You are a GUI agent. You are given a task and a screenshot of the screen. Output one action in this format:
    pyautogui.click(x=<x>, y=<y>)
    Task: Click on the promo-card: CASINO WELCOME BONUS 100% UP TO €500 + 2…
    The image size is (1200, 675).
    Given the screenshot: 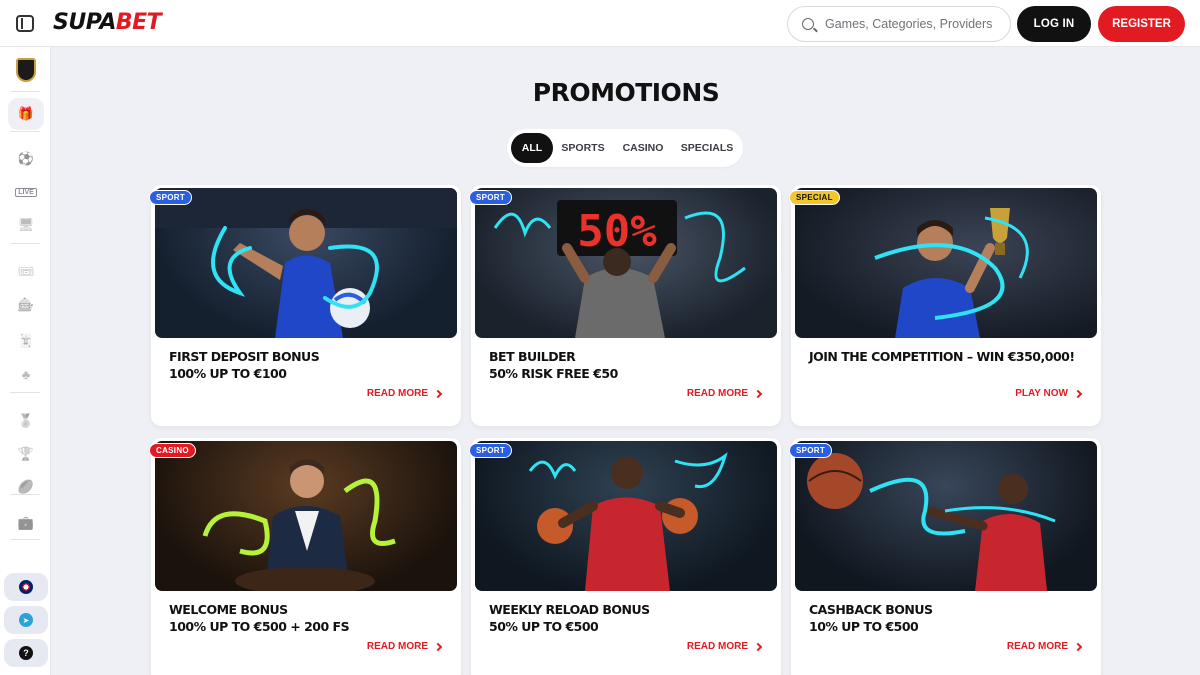 What is the action you would take?
    pyautogui.click(x=305, y=556)
    